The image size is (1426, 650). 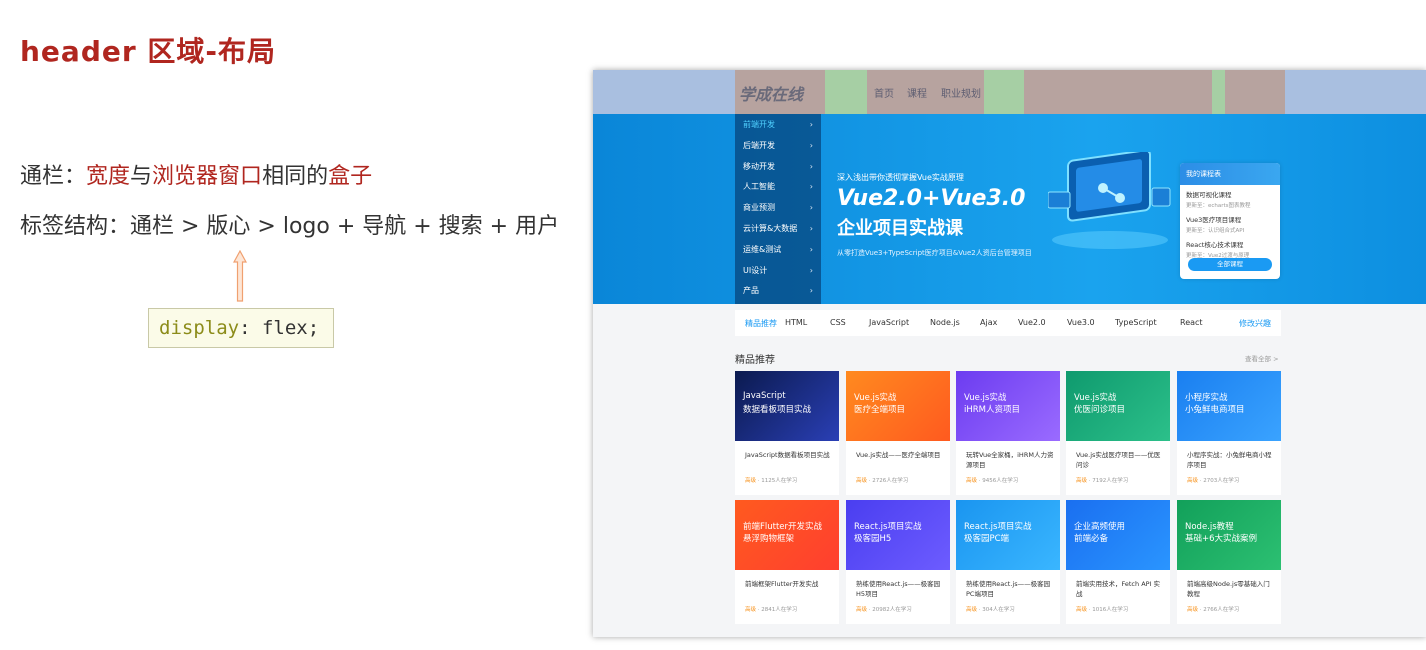 I want to click on menu-item: 商业预测 ›, so click(x=778, y=207).